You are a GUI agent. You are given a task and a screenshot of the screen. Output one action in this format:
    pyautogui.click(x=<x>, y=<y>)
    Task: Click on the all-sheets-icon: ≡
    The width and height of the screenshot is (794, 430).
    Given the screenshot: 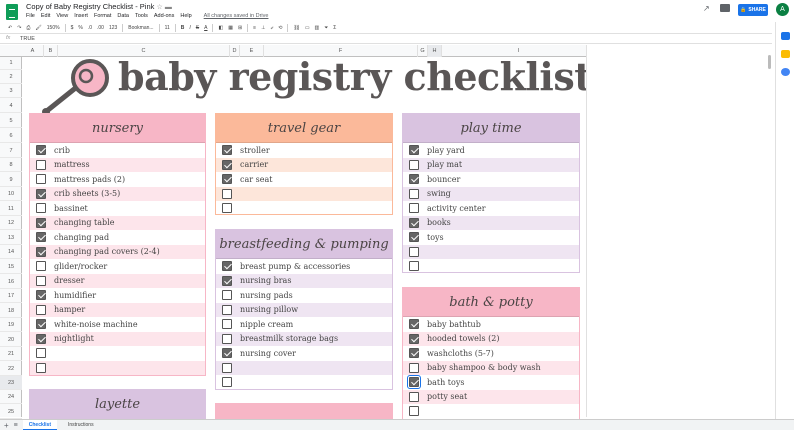 What is the action you would take?
    pyautogui.click(x=16, y=425)
    